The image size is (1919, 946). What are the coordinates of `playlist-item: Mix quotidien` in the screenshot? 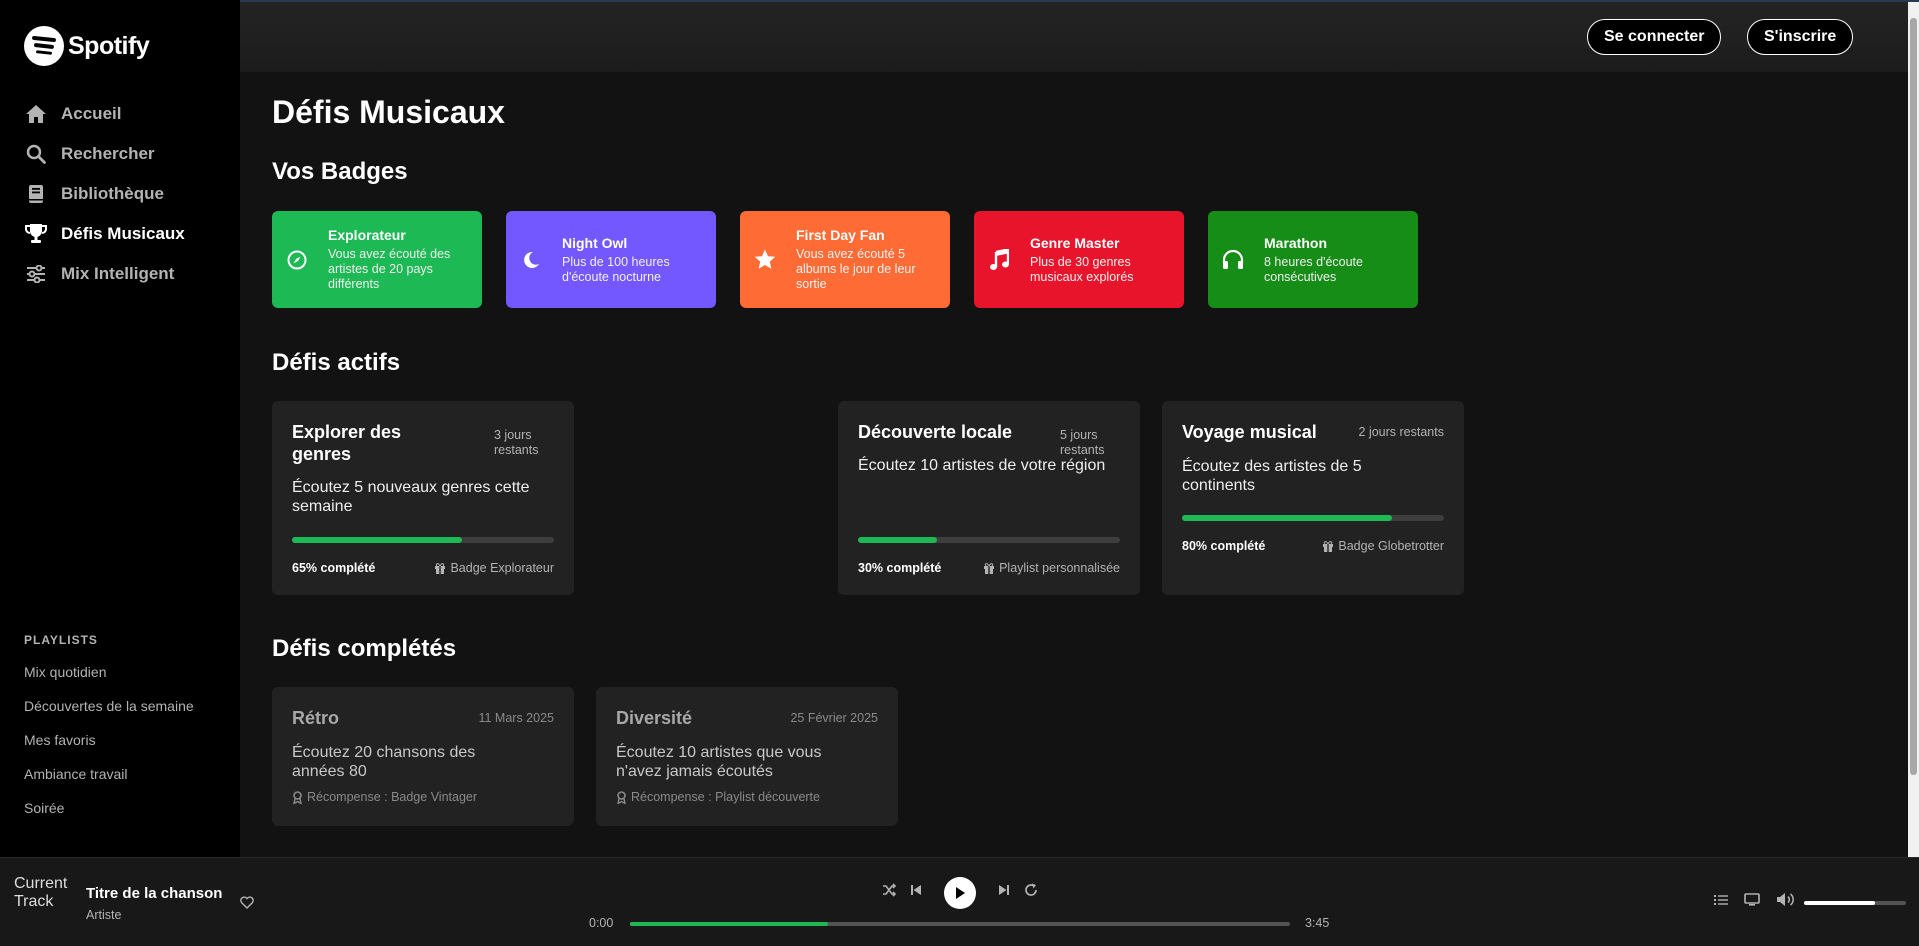 It's located at (109, 672).